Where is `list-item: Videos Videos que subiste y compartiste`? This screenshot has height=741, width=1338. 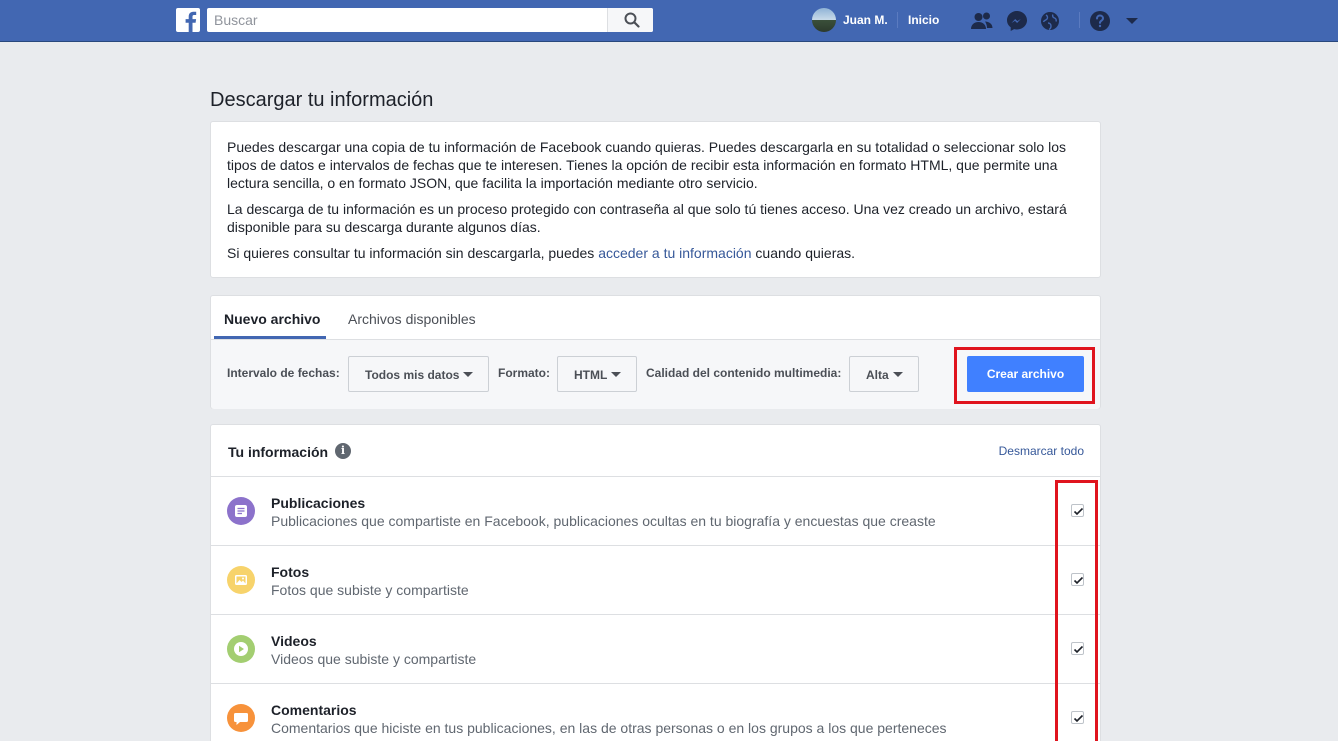 list-item: Videos Videos que subiste y compartiste is located at coordinates (655, 649).